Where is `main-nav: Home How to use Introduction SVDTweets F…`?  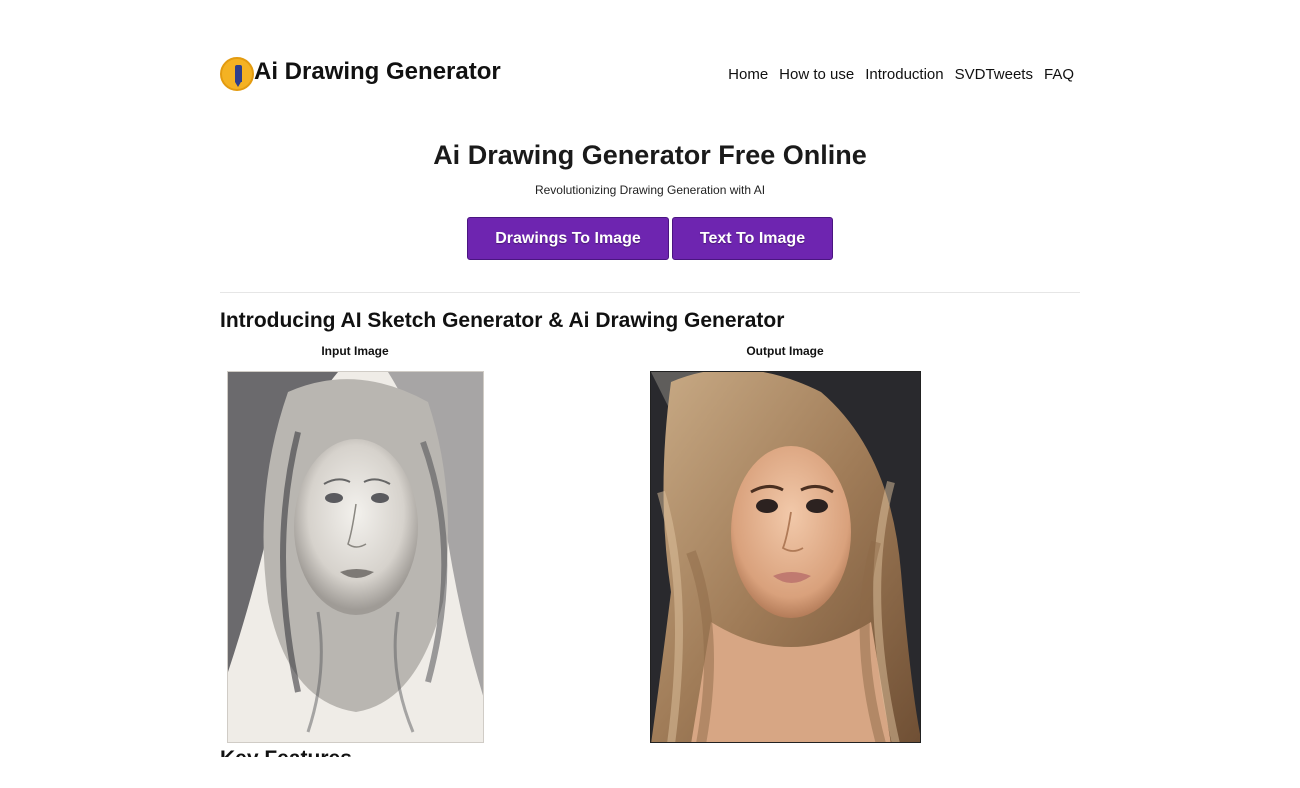
main-nav: Home How to use Introduction SVDTweets F… is located at coordinates (901, 74).